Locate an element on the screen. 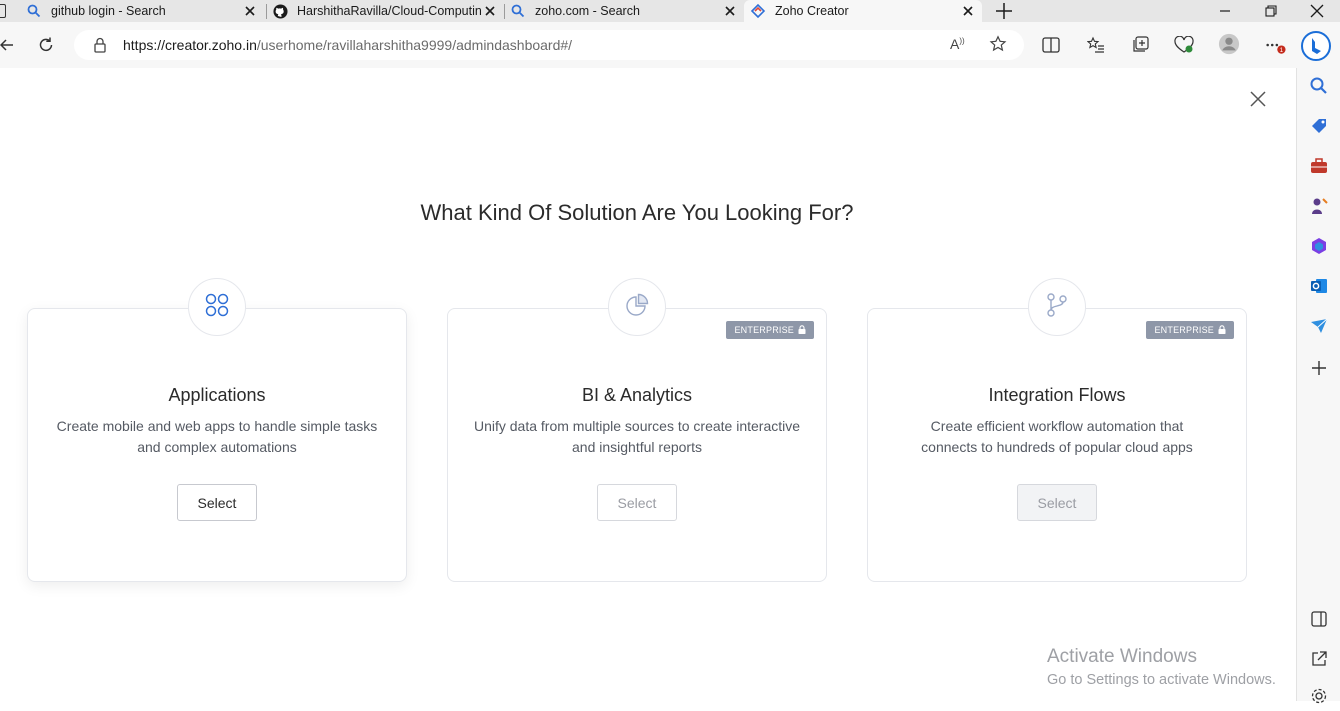  flow-branch-icon is located at coordinates (1057, 307).